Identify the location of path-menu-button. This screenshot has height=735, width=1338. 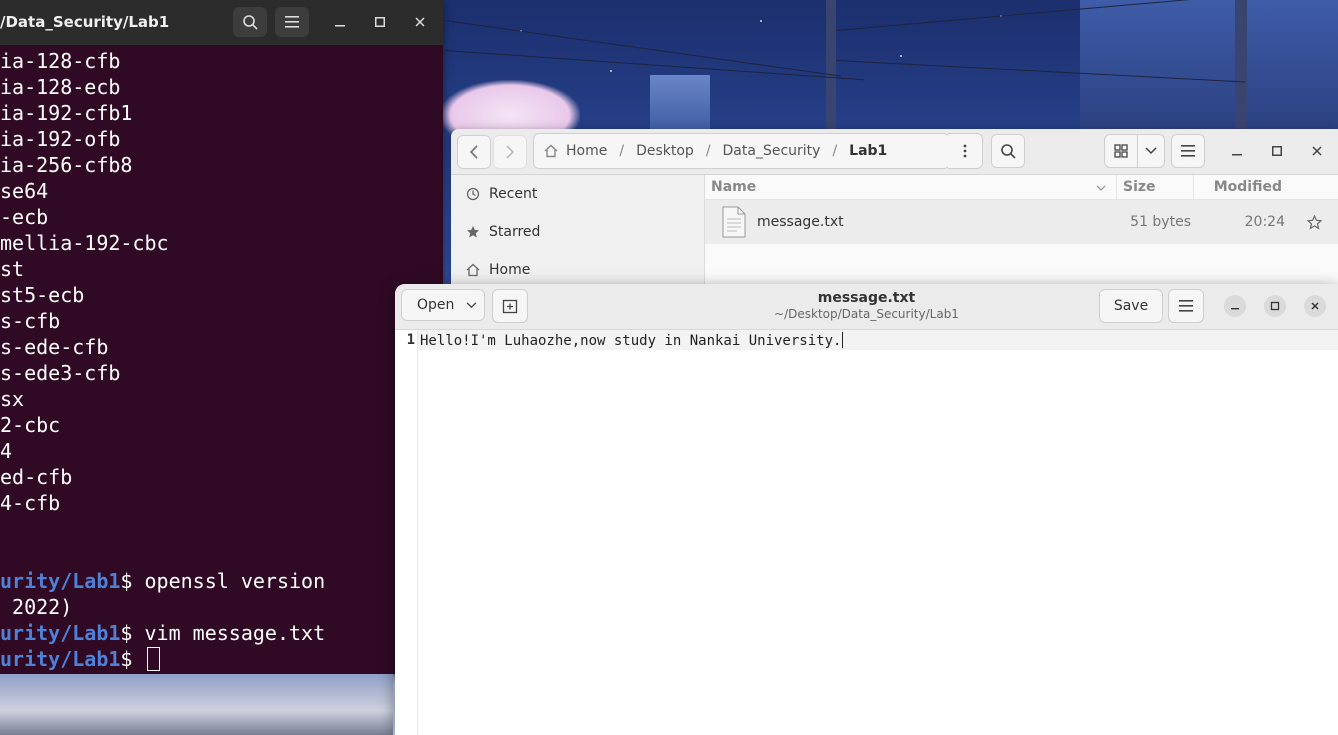
(965, 151).